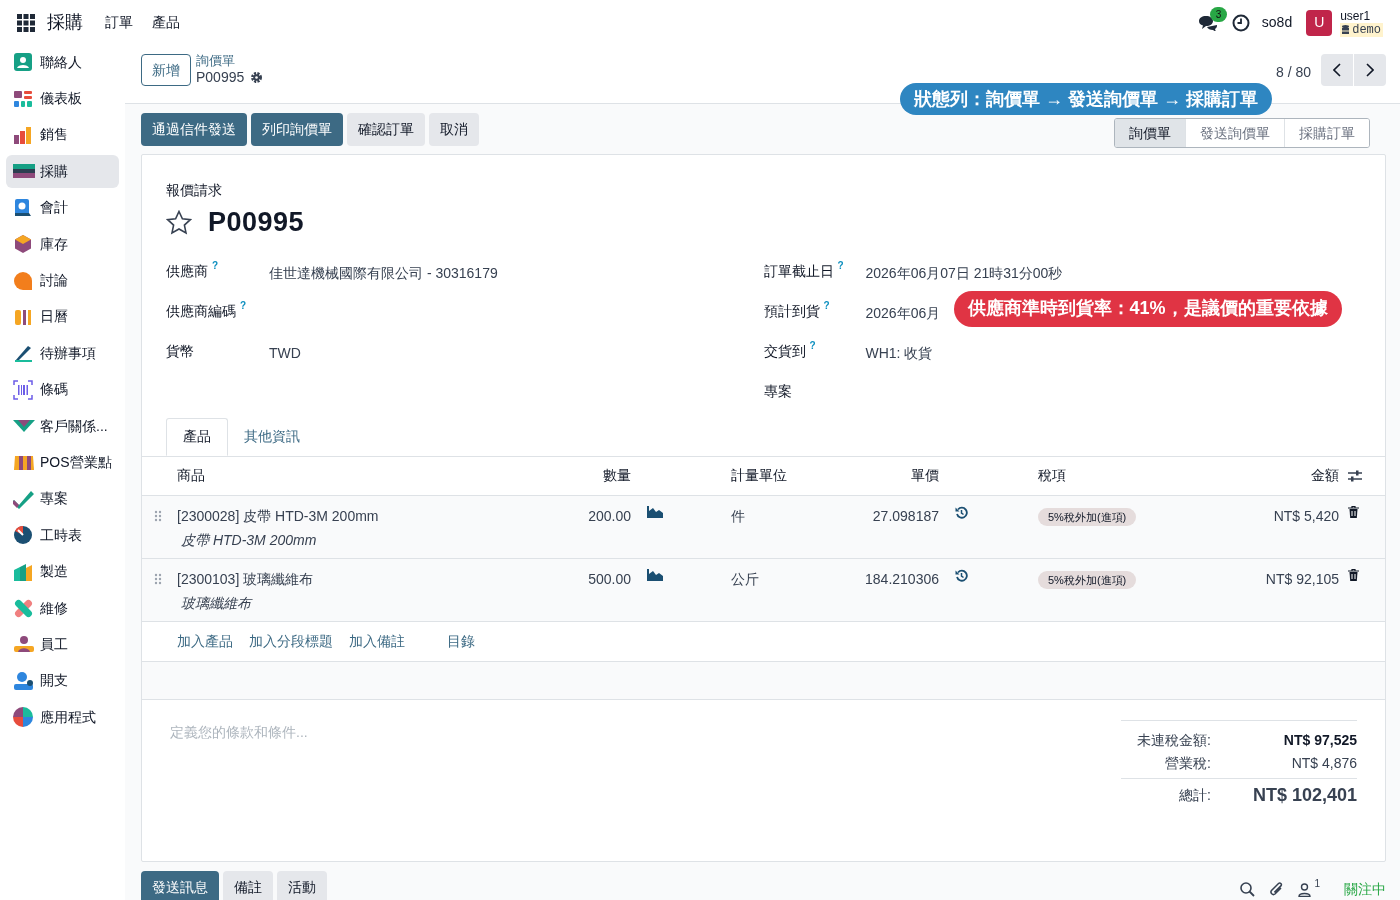 Image resolution: width=1400 pixels, height=900 pixels. I want to click on menu-item: 產品, so click(166, 22).